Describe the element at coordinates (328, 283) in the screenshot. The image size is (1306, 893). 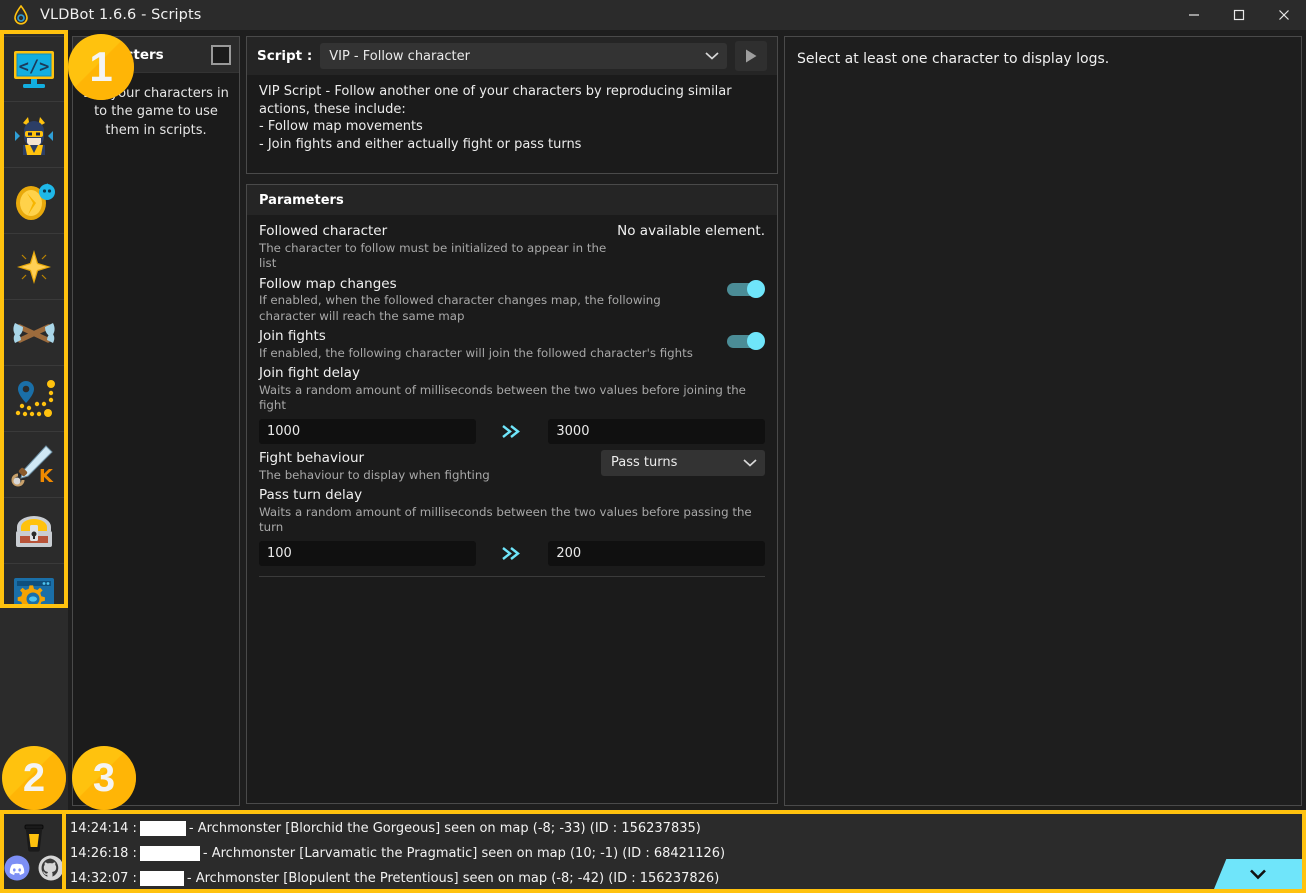
I see `parameter-label: Follow map changes` at that location.